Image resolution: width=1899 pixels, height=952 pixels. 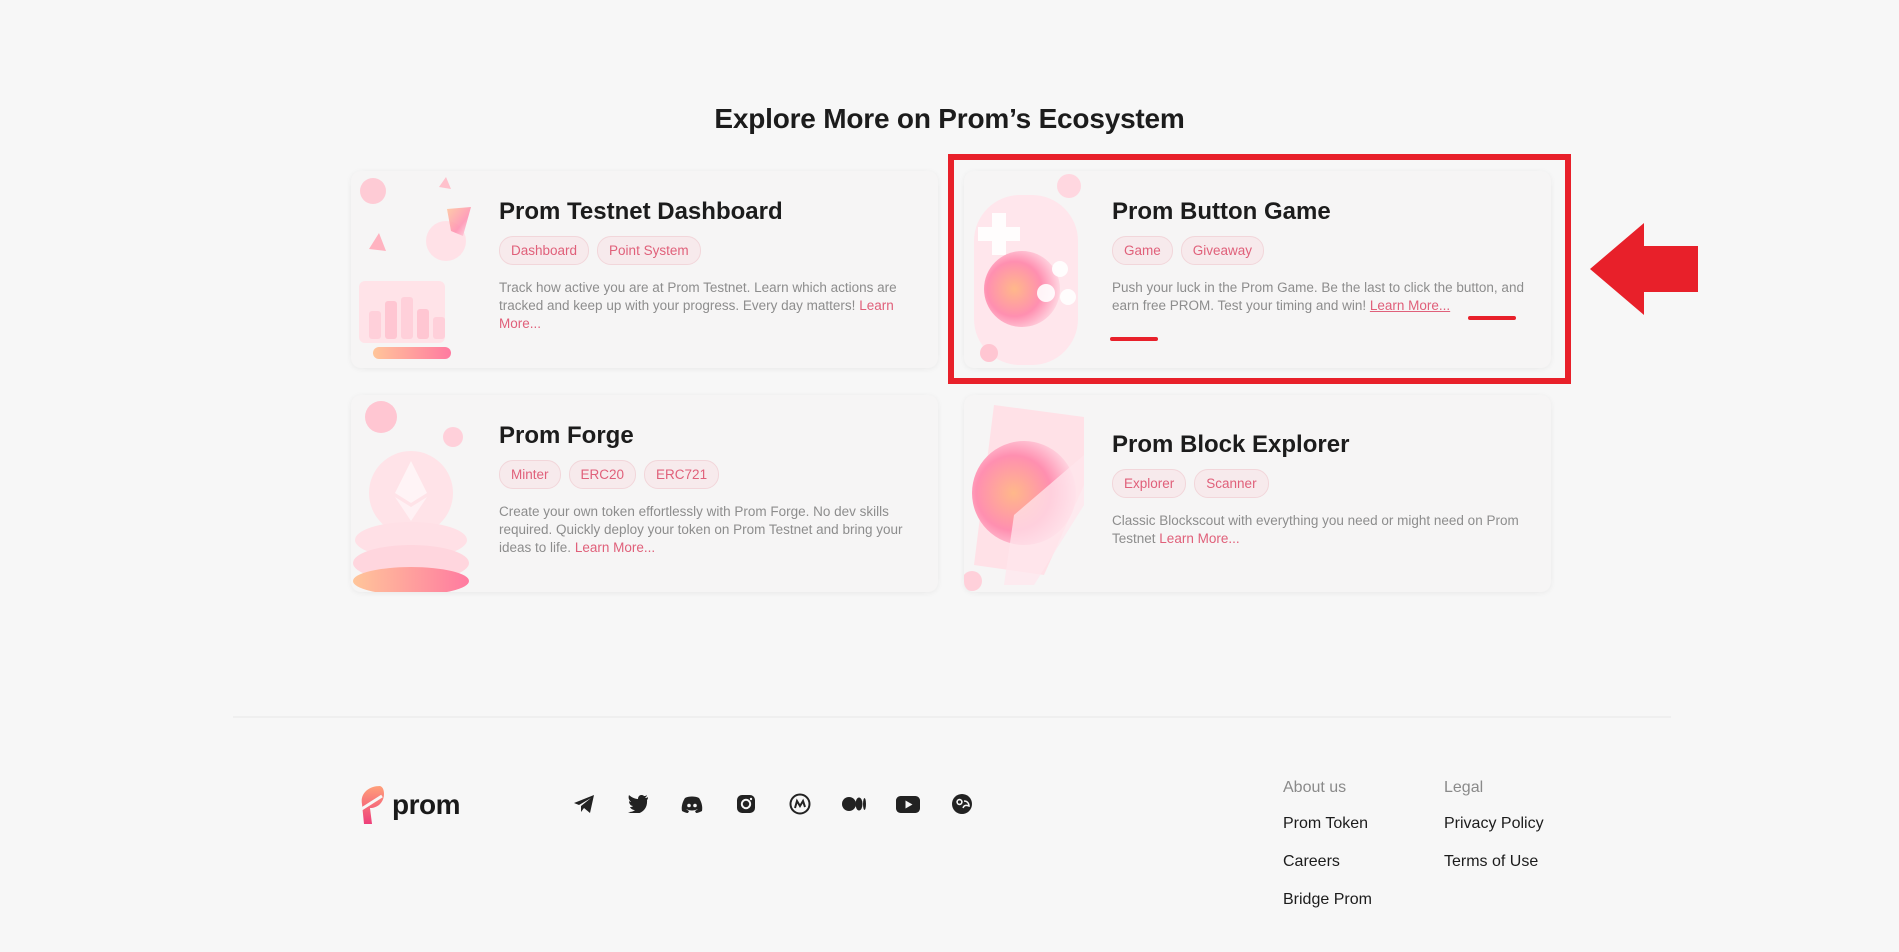 What do you see at coordinates (530, 474) in the screenshot?
I see `tag-minter: Minter` at bounding box center [530, 474].